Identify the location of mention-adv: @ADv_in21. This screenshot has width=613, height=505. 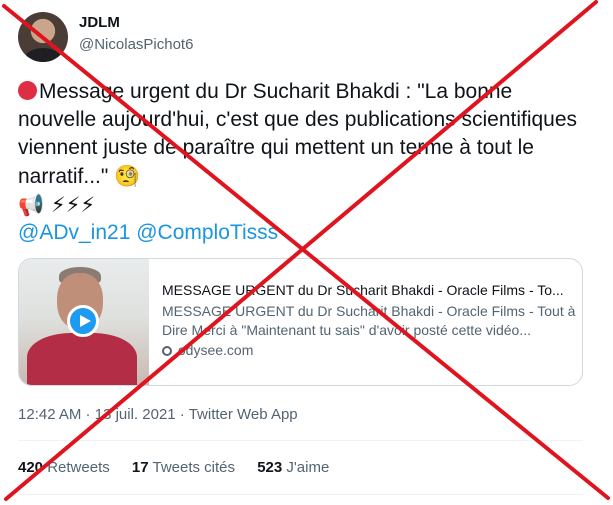
(74, 232).